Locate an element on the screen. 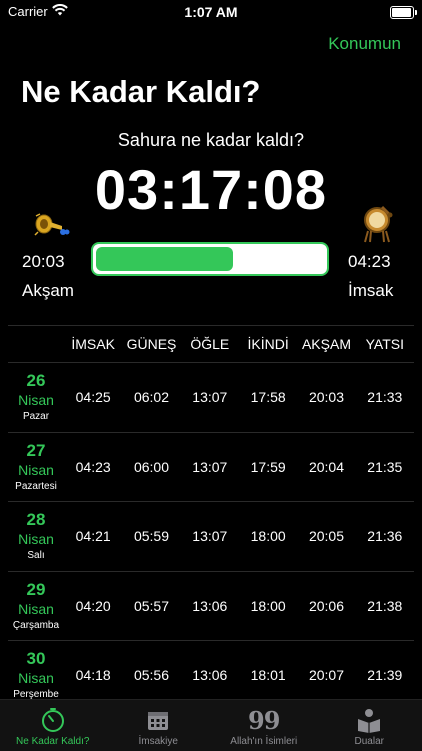 The height and width of the screenshot is (751, 422). date-cell: 27 Nisan Pazartesi is located at coordinates (36, 467).